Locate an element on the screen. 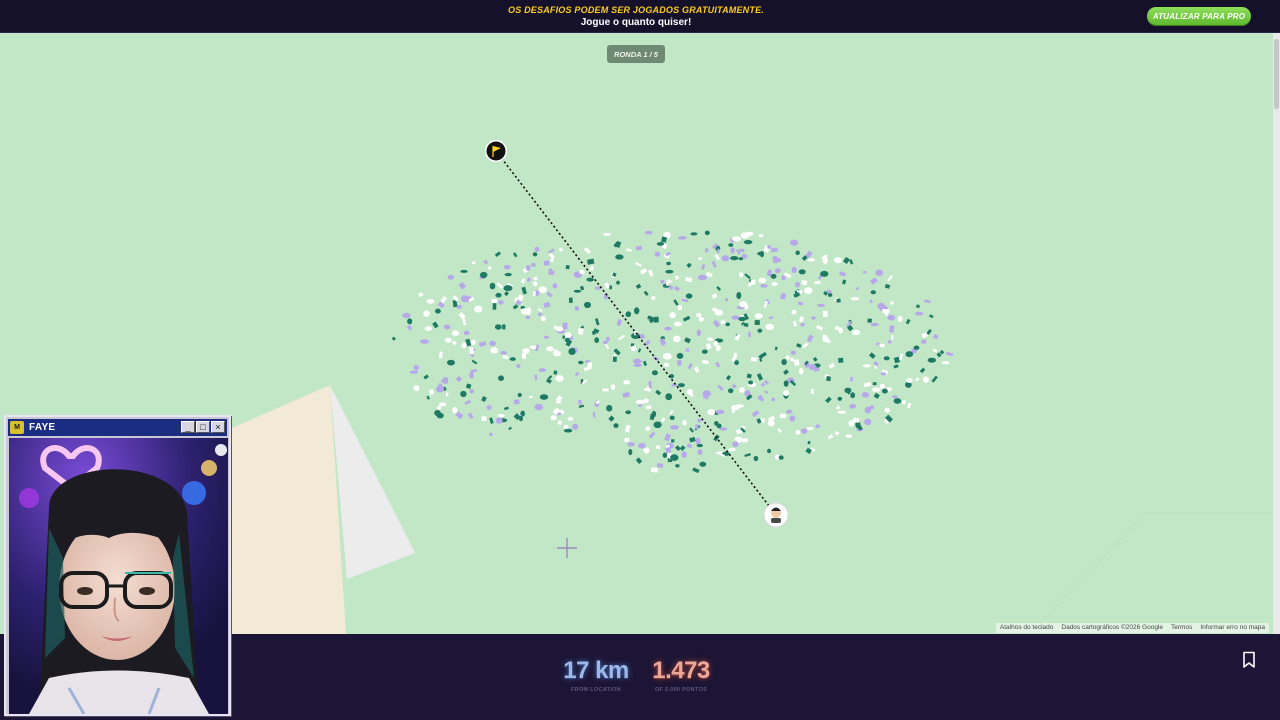  minimize-icon: _ is located at coordinates (188, 427).